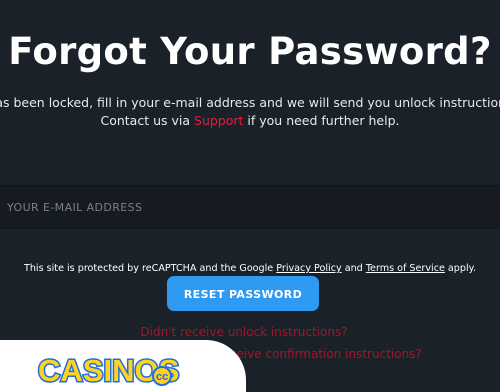 Image resolution: width=500 pixels, height=392 pixels. Describe the element at coordinates (218, 120) in the screenshot. I see `support-link: Support` at that location.